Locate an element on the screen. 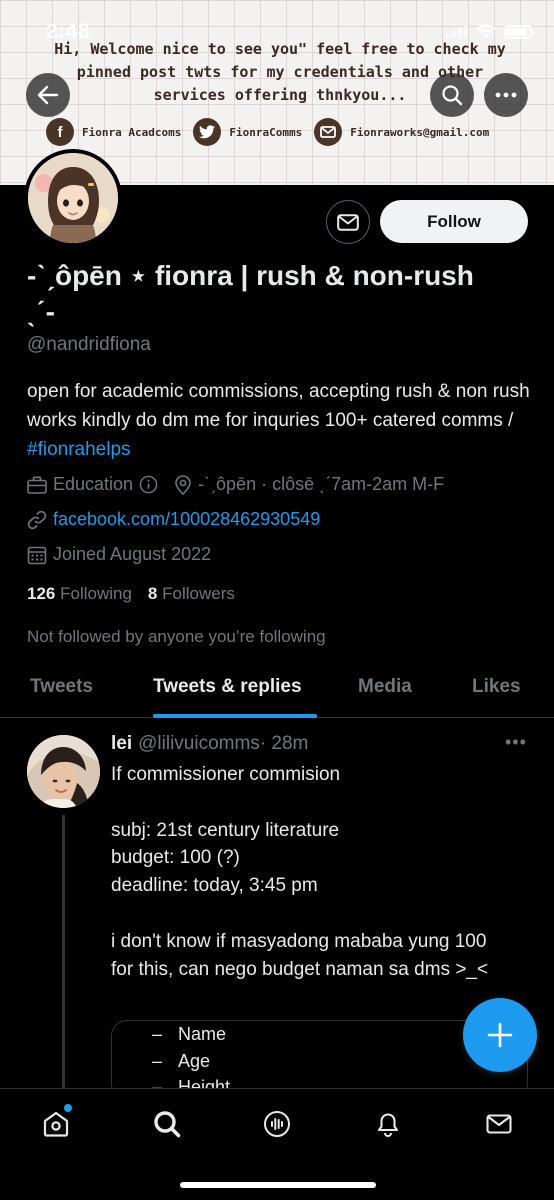 The width and height of the screenshot is (554, 1200). home-indicator is located at coordinates (278, 1185).